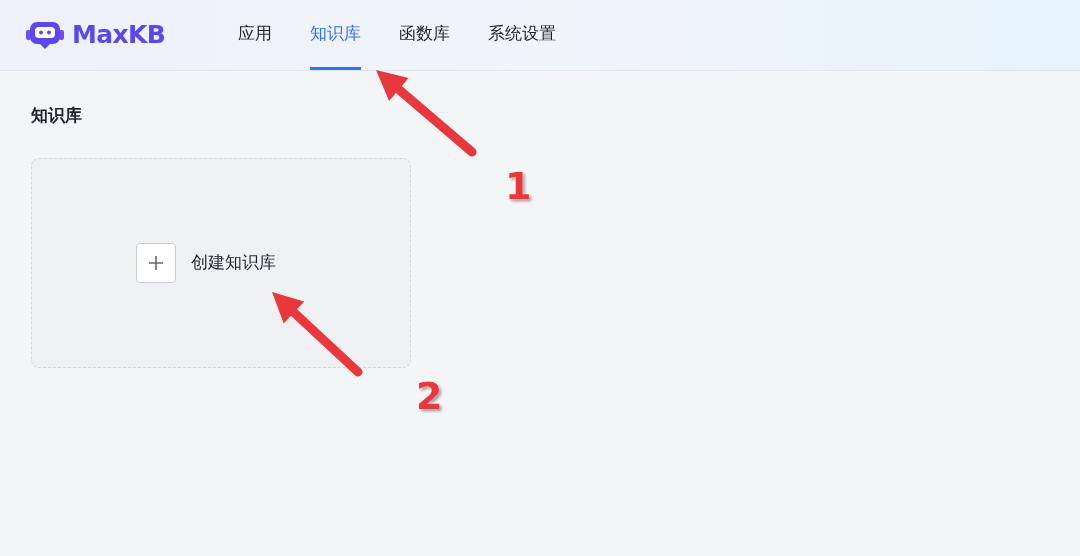  Describe the element at coordinates (57, 115) in the screenshot. I see `page-title: 知识库` at that location.